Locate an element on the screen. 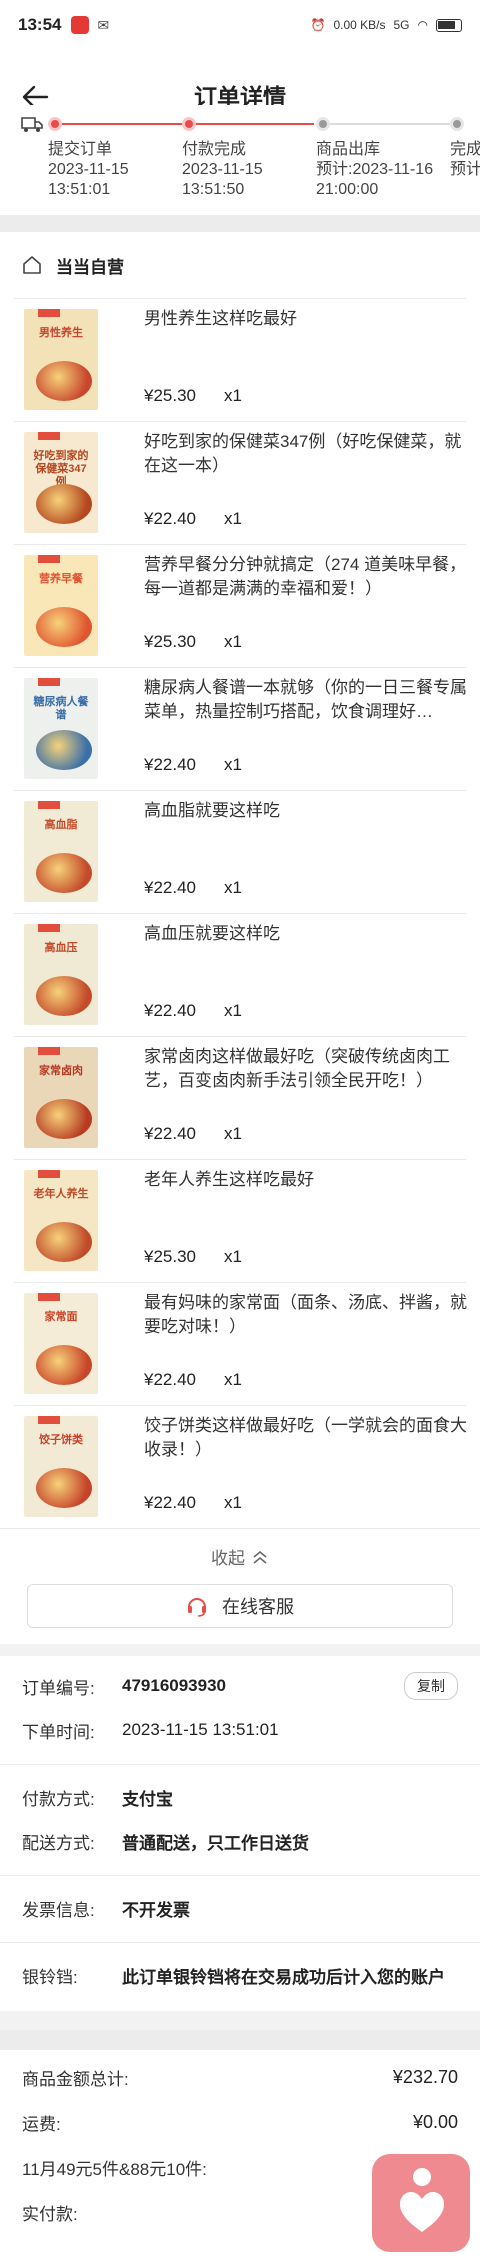  order-time: 2023-11-15 13:51:01 is located at coordinates (200, 1729).